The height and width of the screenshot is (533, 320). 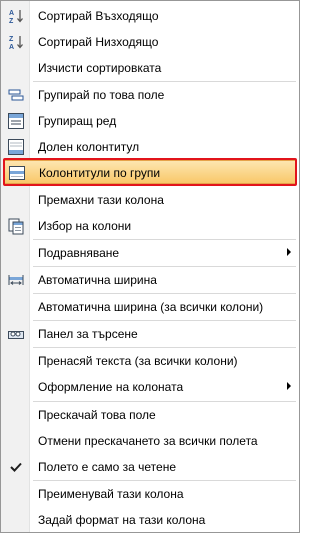 What do you see at coordinates (122, 520) in the screenshot?
I see `menu-item-label: Задай формат на тази колона` at bounding box center [122, 520].